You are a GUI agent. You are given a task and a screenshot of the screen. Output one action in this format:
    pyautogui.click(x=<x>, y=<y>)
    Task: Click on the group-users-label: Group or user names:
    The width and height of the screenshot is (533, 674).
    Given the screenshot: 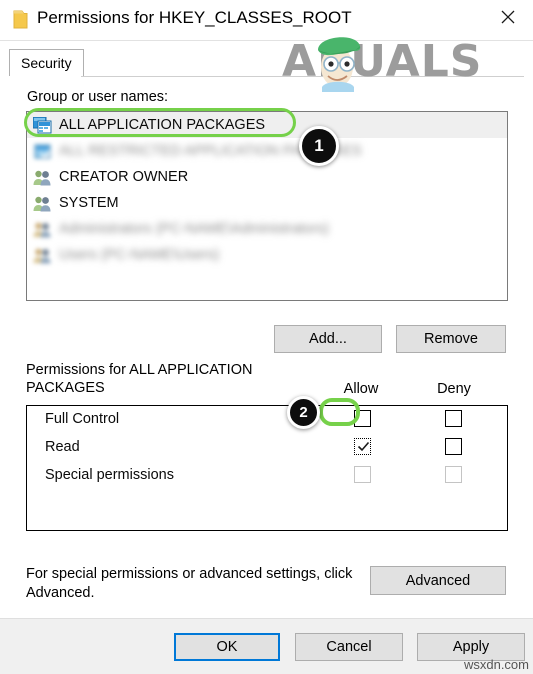 What is the action you would take?
    pyautogui.click(x=98, y=97)
    